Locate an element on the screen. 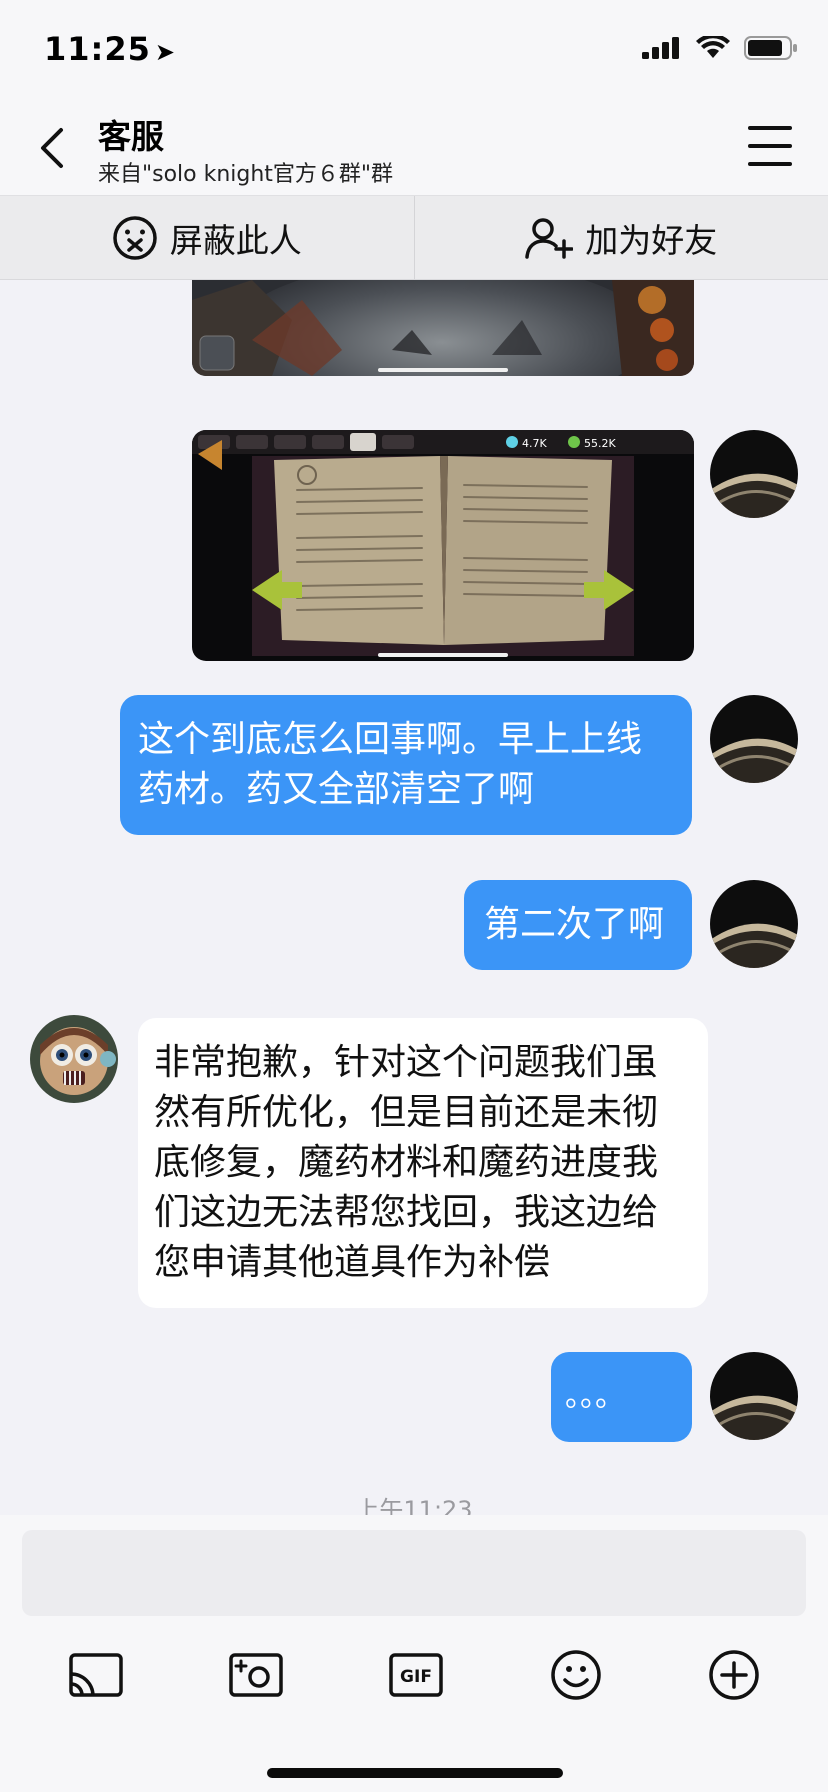 The height and width of the screenshot is (1792, 828). message-timestamp: 上午11:23 is located at coordinates (414, 1505).